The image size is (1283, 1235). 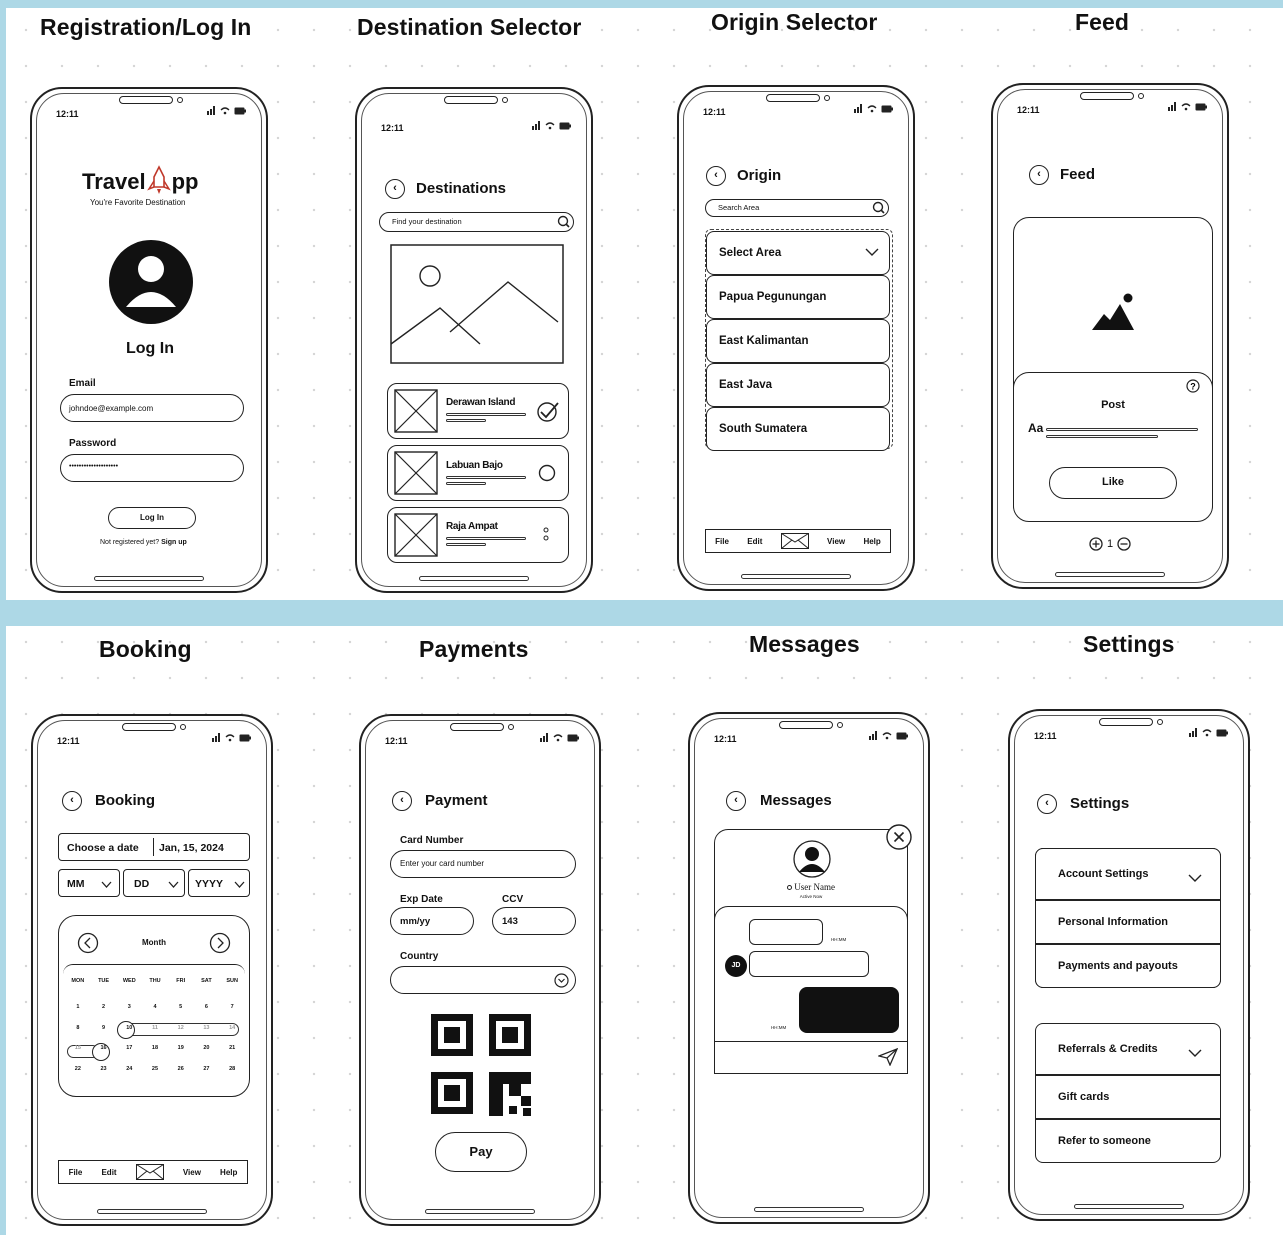 What do you see at coordinates (1128, 1049) in the screenshot?
I see `referrals-credits-item: Referrals & Credits` at bounding box center [1128, 1049].